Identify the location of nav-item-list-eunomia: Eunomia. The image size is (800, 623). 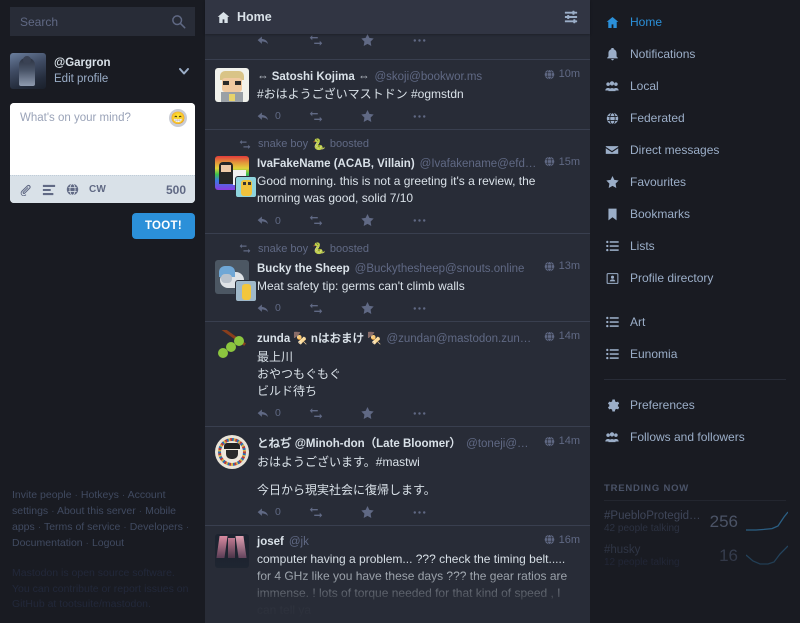
(695, 354).